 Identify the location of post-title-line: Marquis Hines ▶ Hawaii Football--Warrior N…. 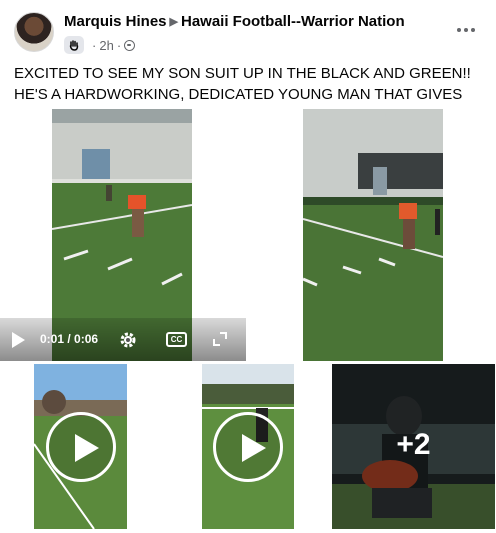
(234, 21).